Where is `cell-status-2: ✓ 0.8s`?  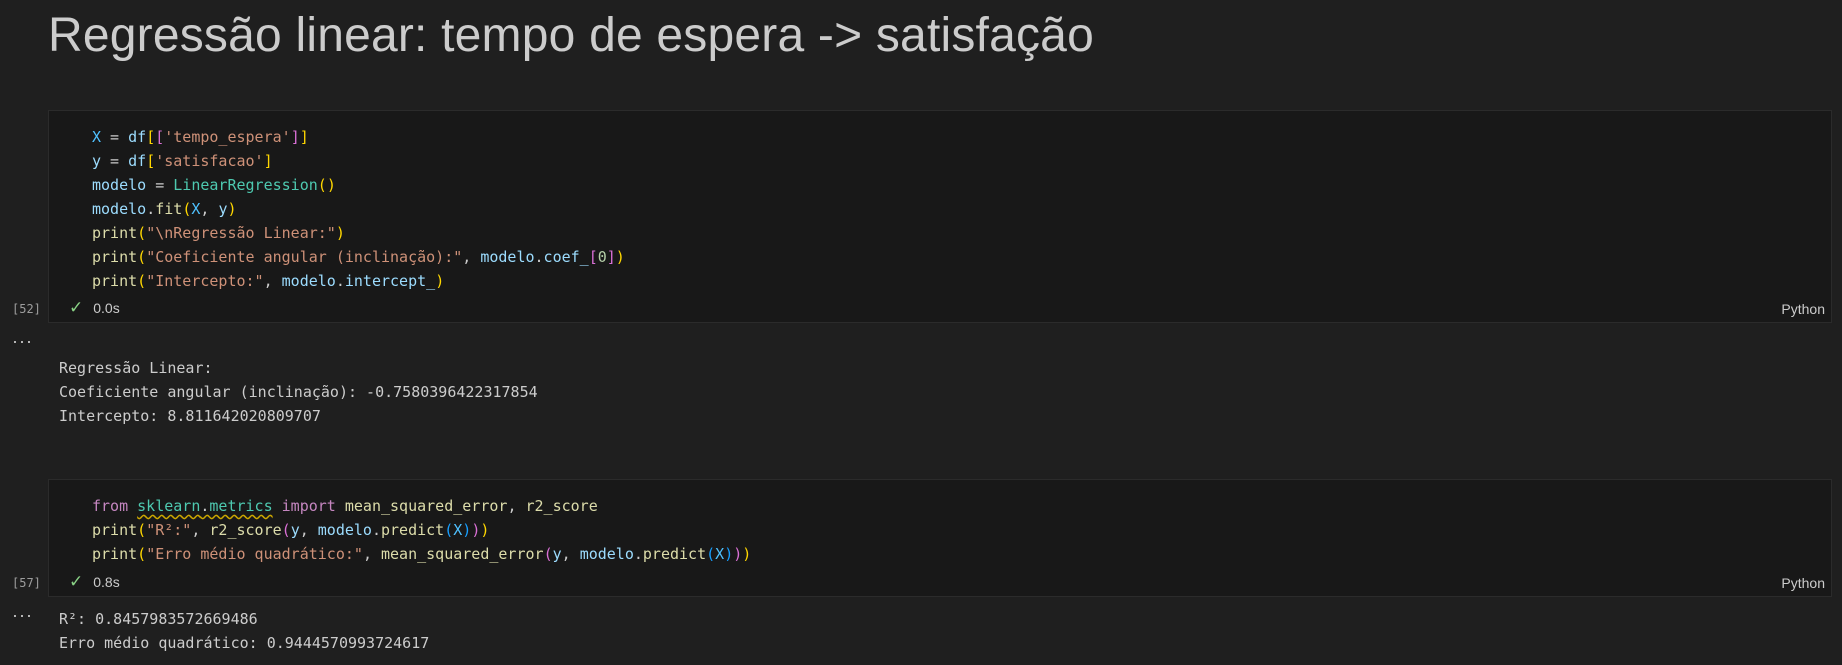 cell-status-2: ✓ 0.8s is located at coordinates (94, 582).